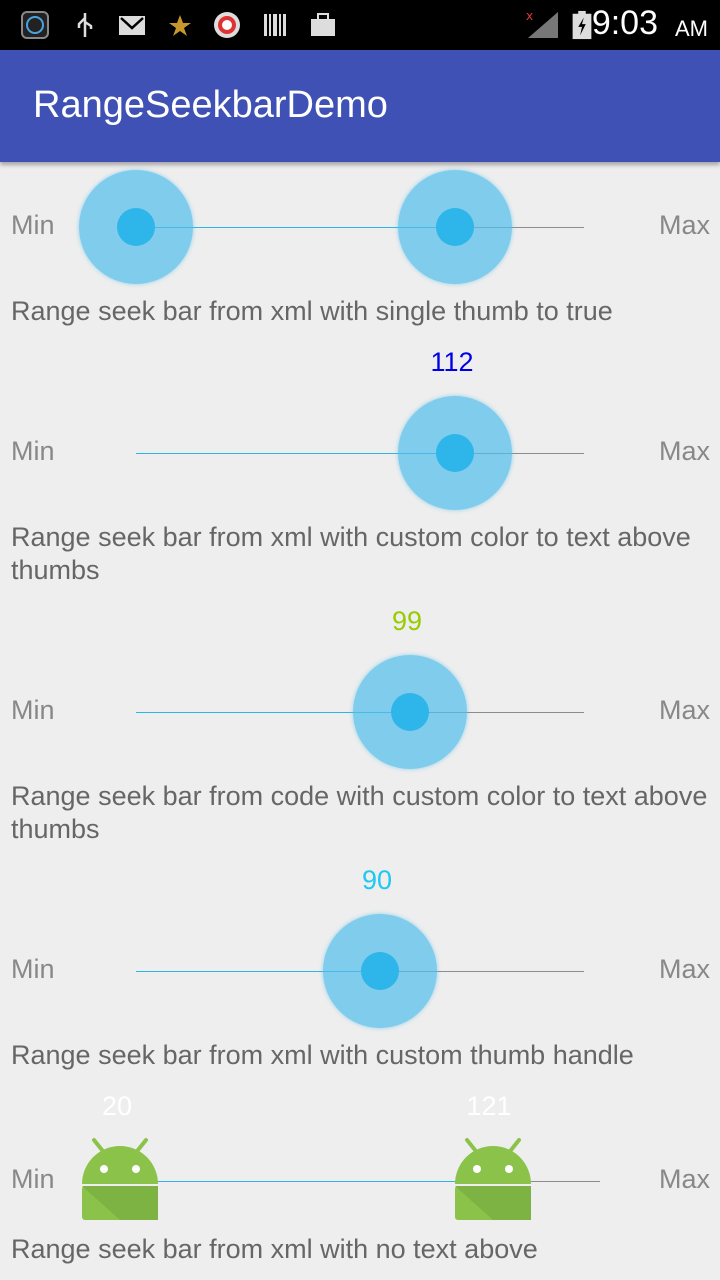  Describe the element at coordinates (117, 1106) in the screenshot. I see `thumb-value-low: 20` at that location.